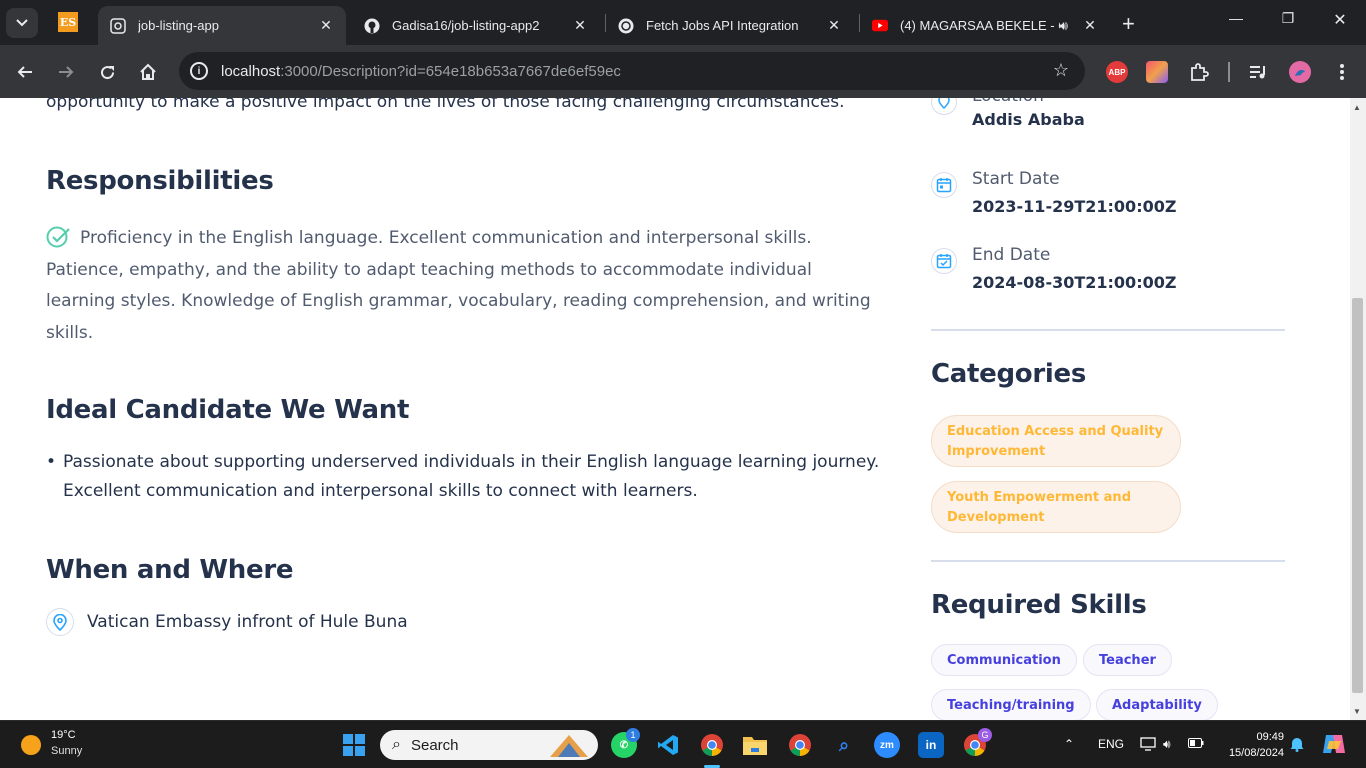 The width and height of the screenshot is (1366, 768). Describe the element at coordinates (372, 26) in the screenshot. I see `github-icon` at that location.